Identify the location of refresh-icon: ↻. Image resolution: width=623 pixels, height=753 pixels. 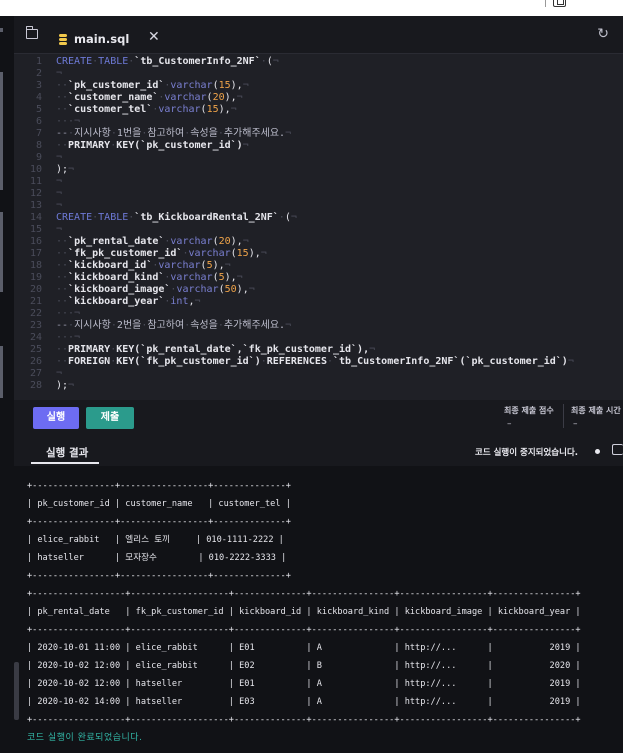
(603, 34).